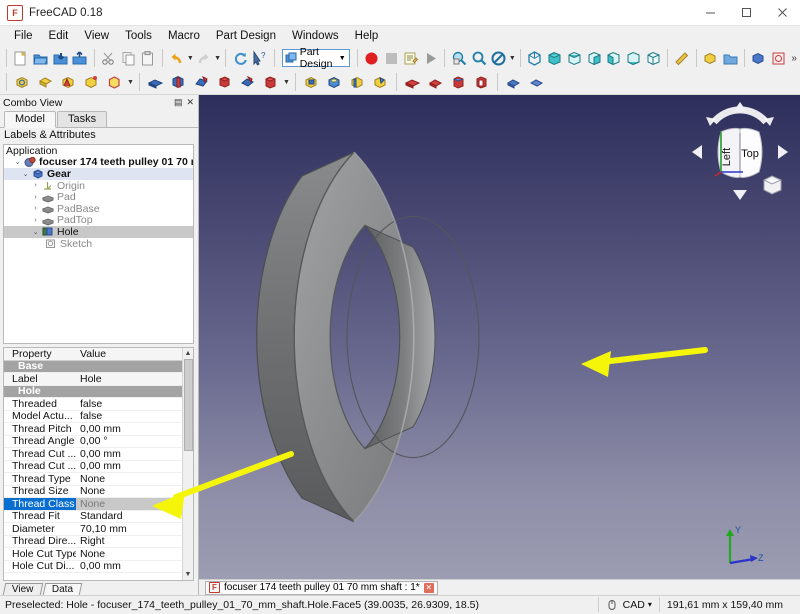 The image size is (800, 614). Describe the element at coordinates (98, 174) in the screenshot. I see `tree-item-gear: ⌄ Gear` at that location.